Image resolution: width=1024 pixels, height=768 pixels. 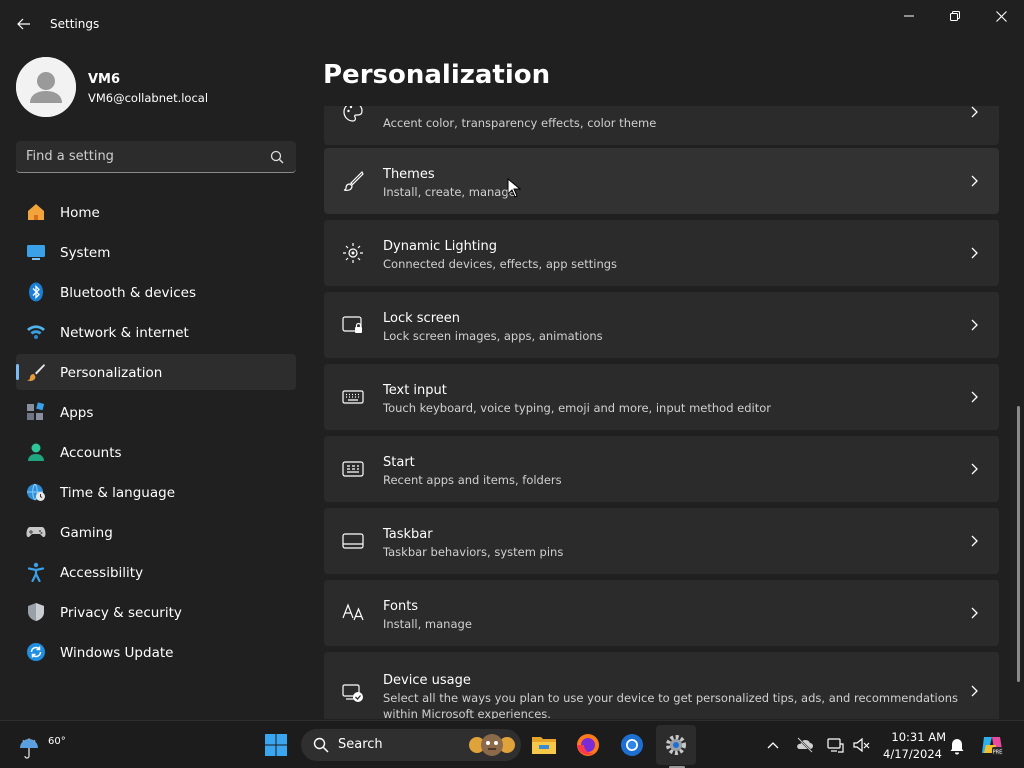 I want to click on sidebar-item-home: Home, so click(x=156, y=212).